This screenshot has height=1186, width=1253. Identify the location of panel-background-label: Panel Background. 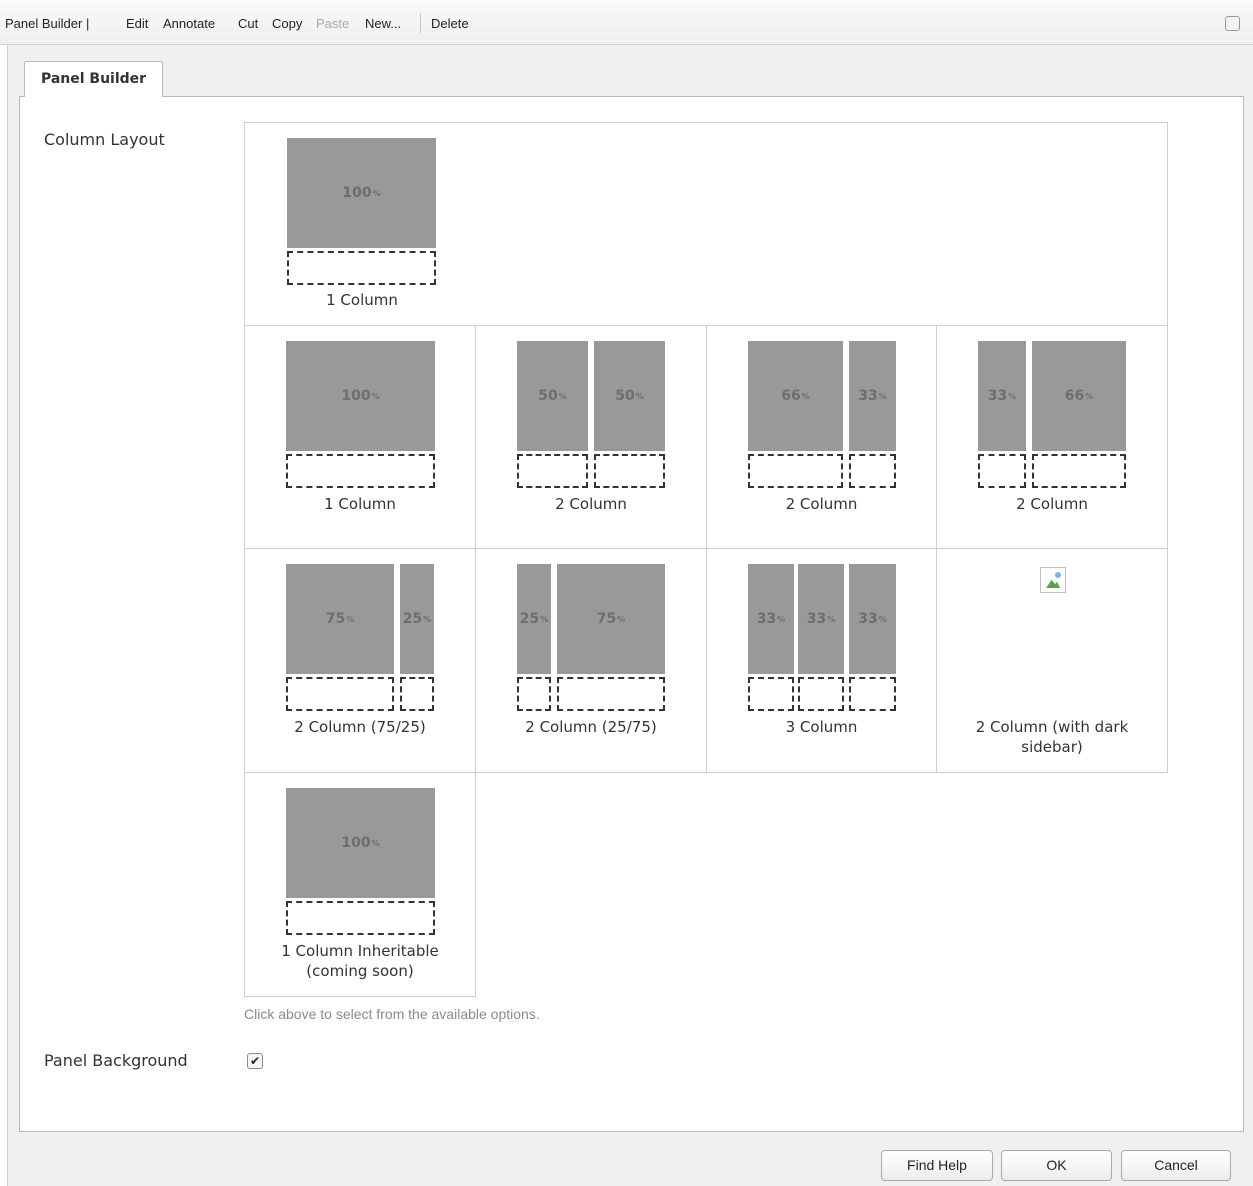
(116, 1060).